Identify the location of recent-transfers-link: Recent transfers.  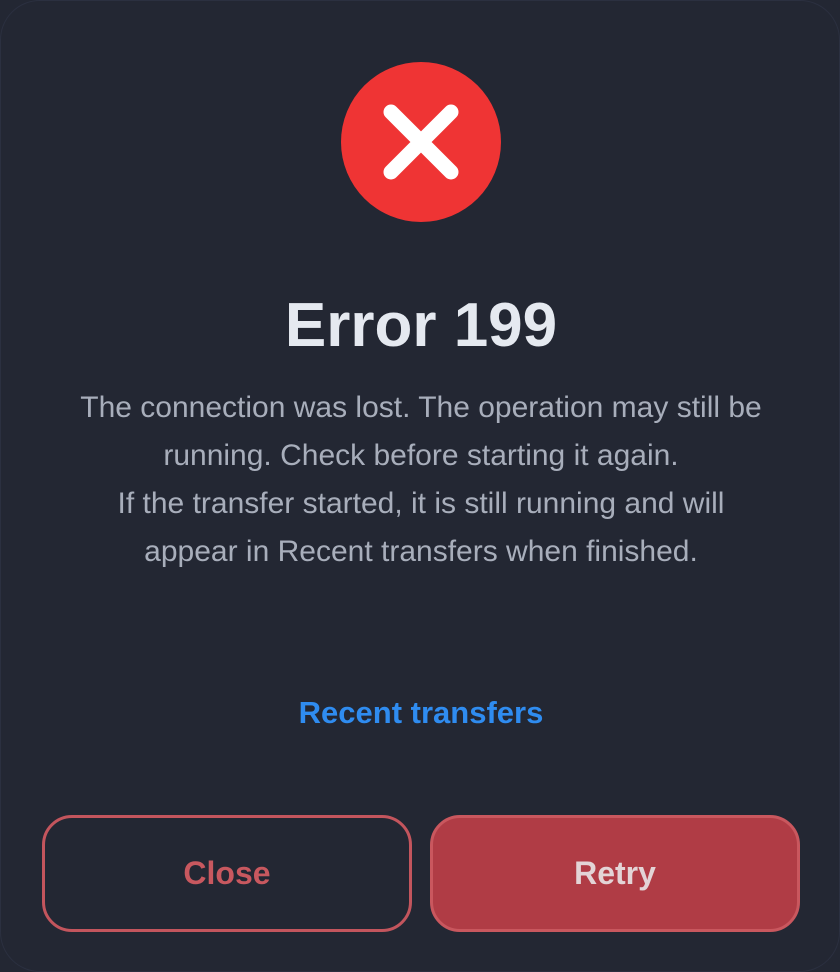
(420, 713).